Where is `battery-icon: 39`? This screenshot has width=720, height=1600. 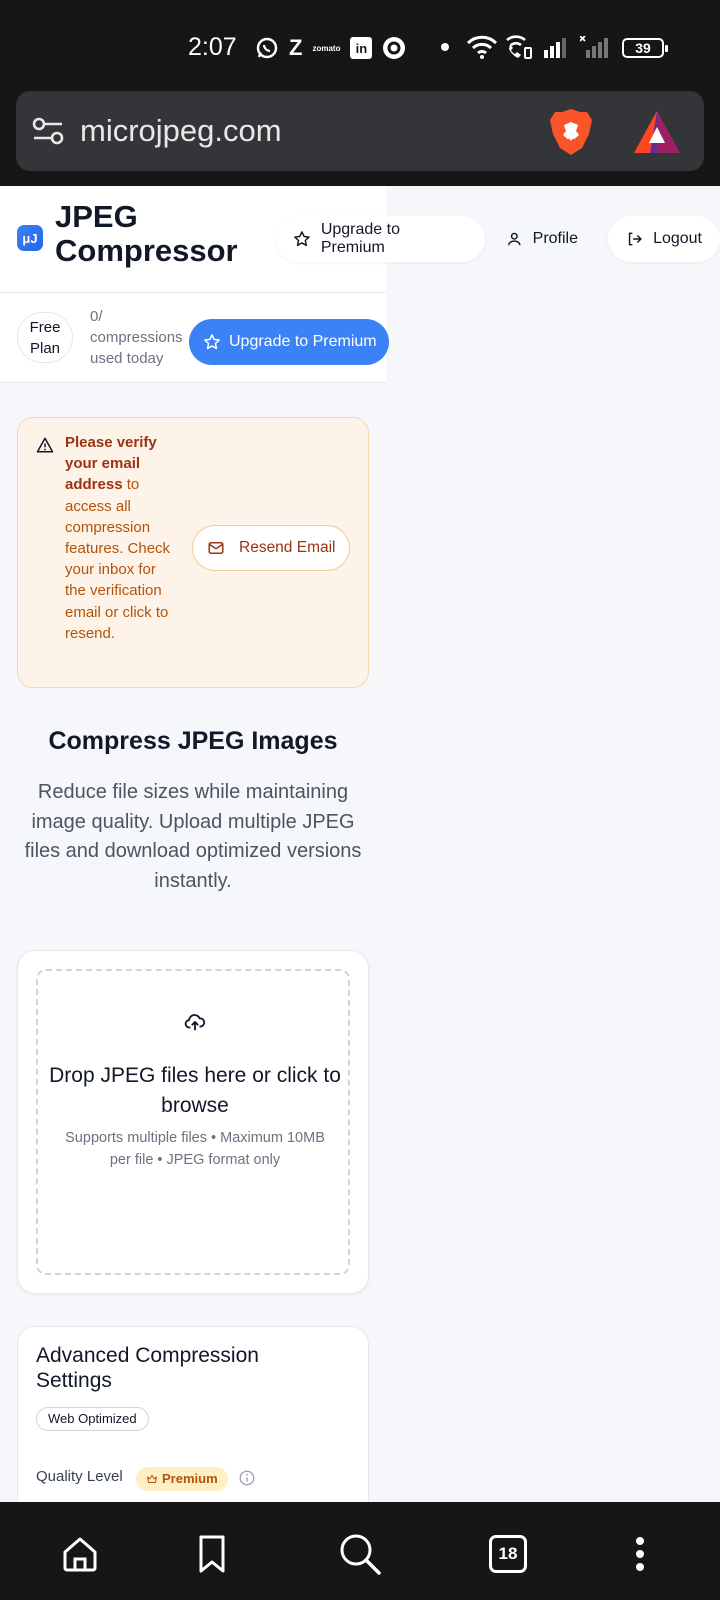 battery-icon: 39 is located at coordinates (645, 48).